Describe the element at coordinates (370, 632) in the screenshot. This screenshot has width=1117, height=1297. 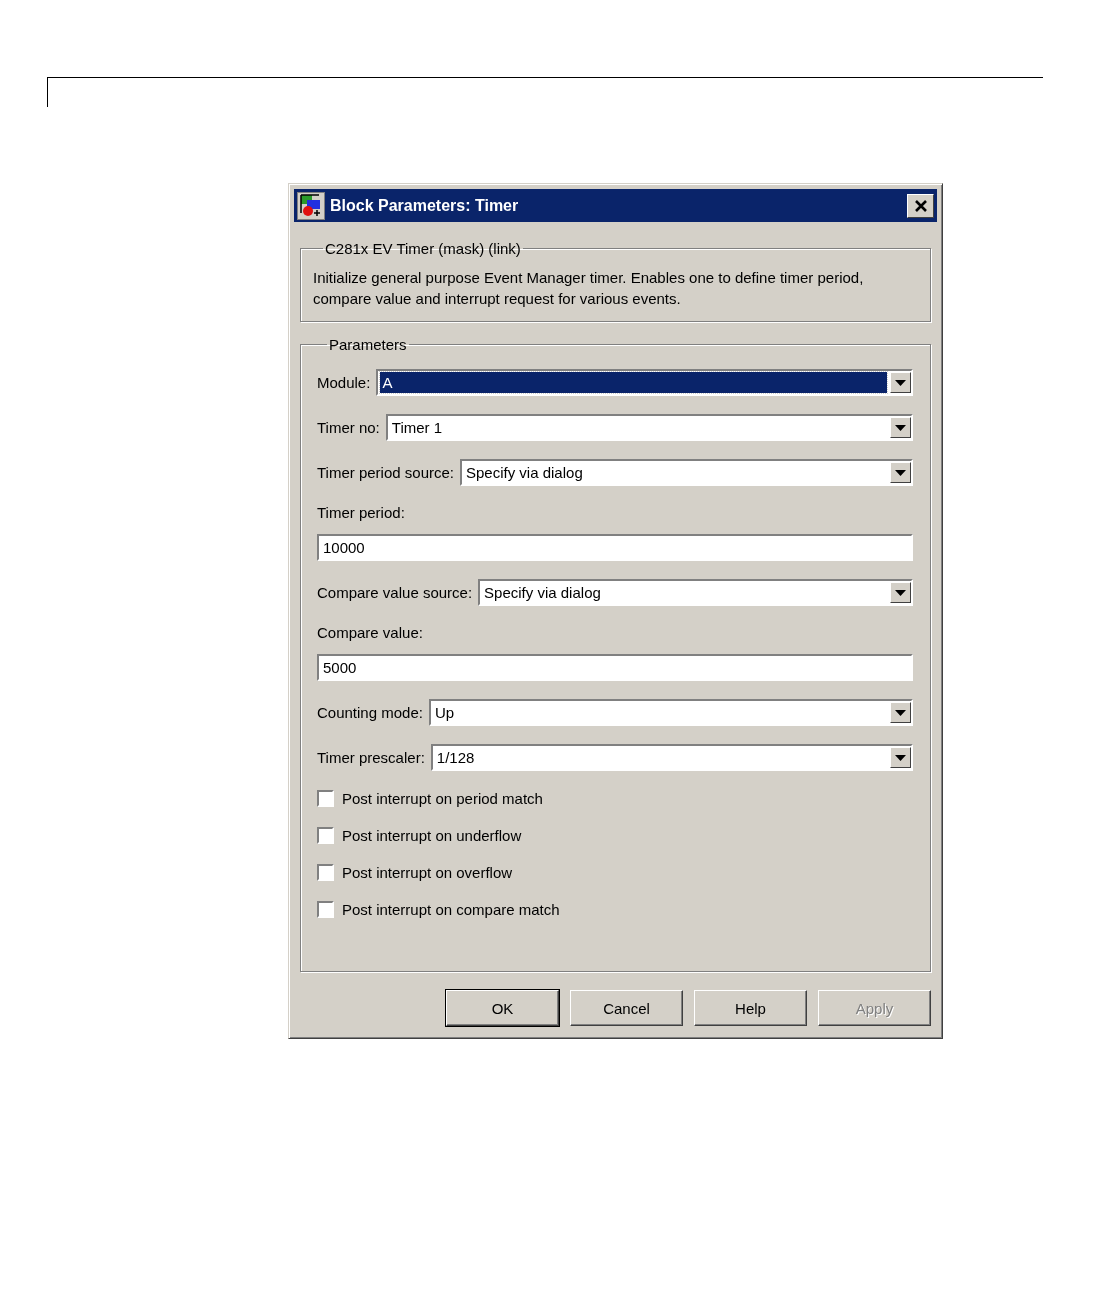
I see `field-label: Compare value:` at that location.